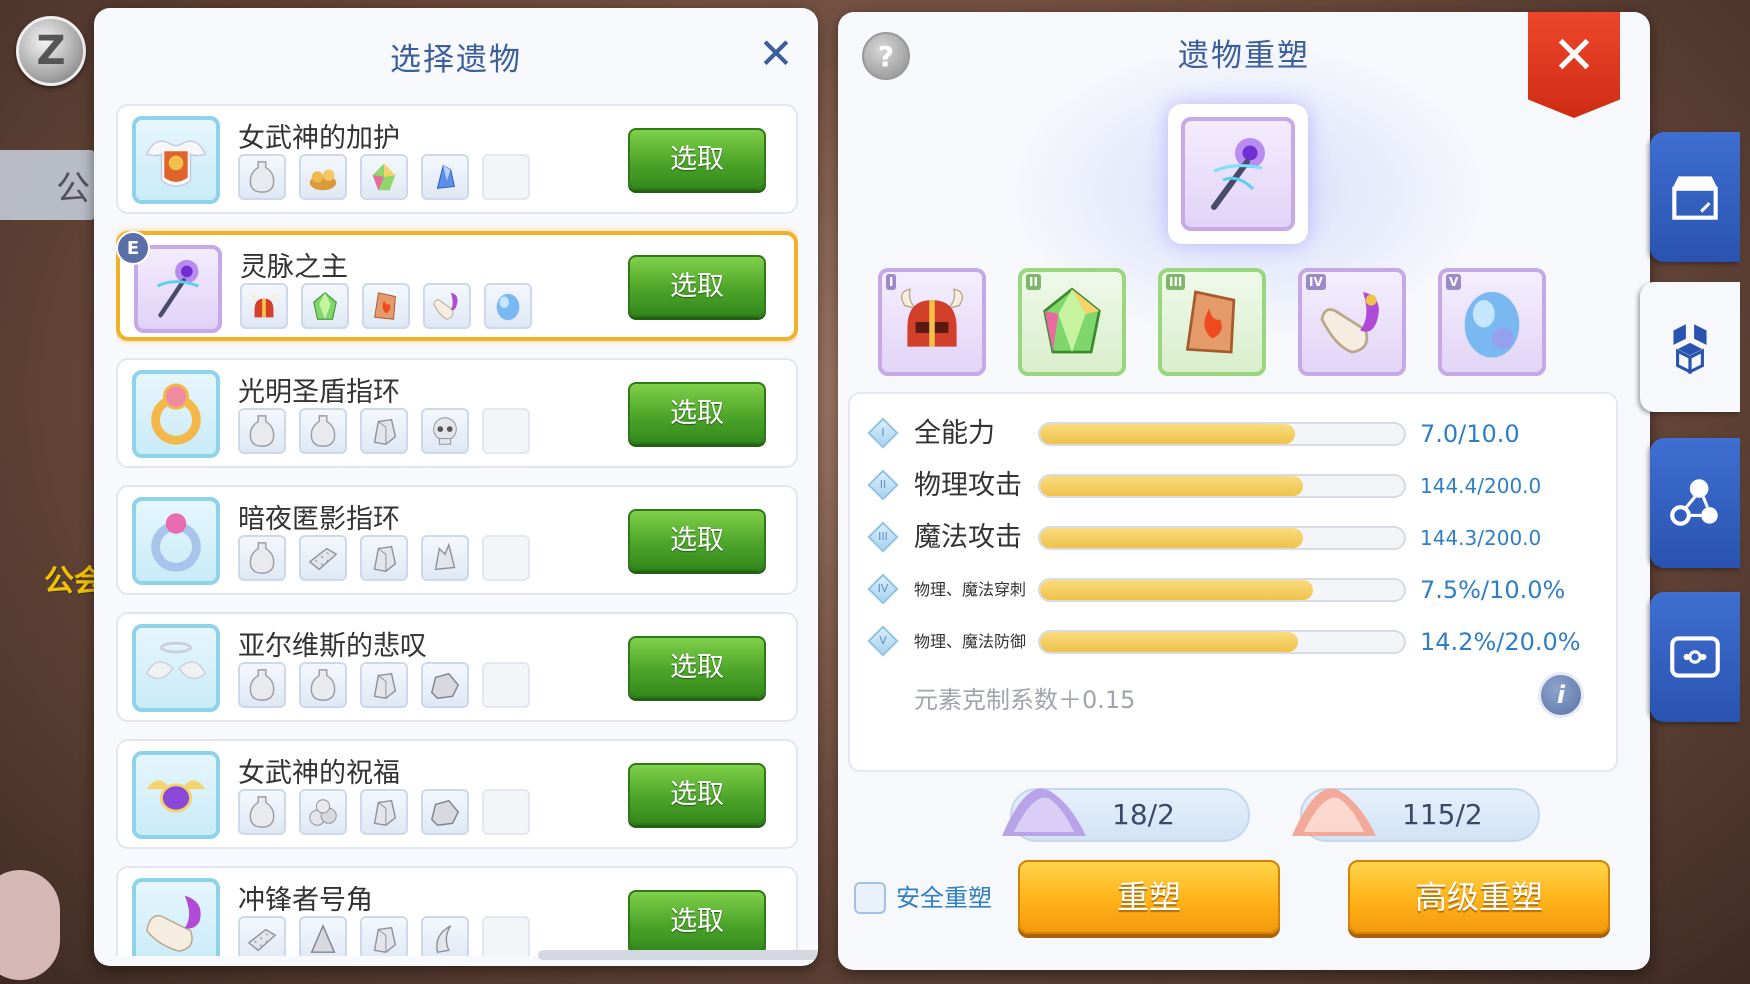 The width and height of the screenshot is (1750, 984). I want to click on material-counter-1: 18/2, so click(1126, 815).